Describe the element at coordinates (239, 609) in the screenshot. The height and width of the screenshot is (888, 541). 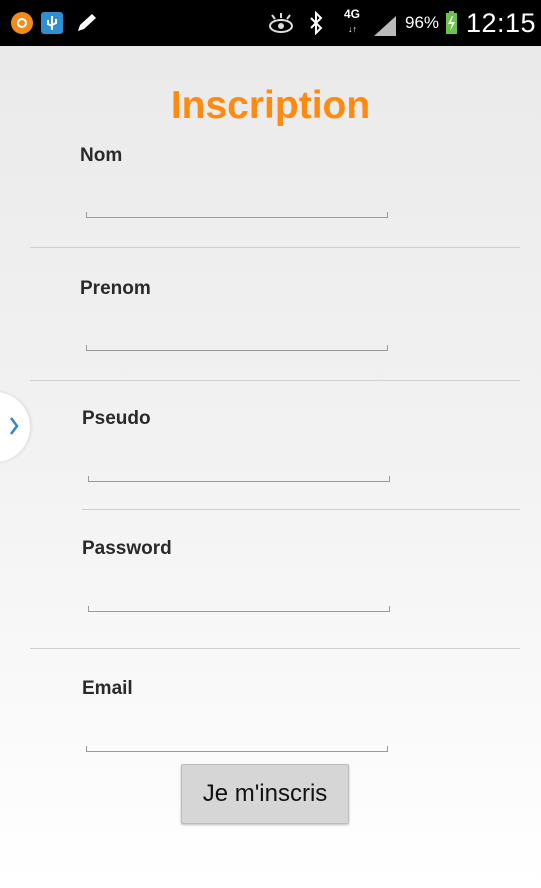
I see `password-input-underline` at that location.